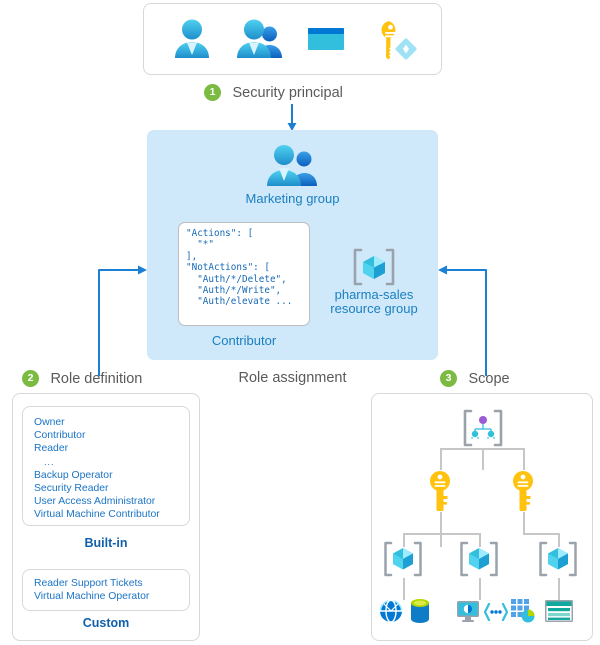  I want to click on marketing-group-icon, so click(291, 166).